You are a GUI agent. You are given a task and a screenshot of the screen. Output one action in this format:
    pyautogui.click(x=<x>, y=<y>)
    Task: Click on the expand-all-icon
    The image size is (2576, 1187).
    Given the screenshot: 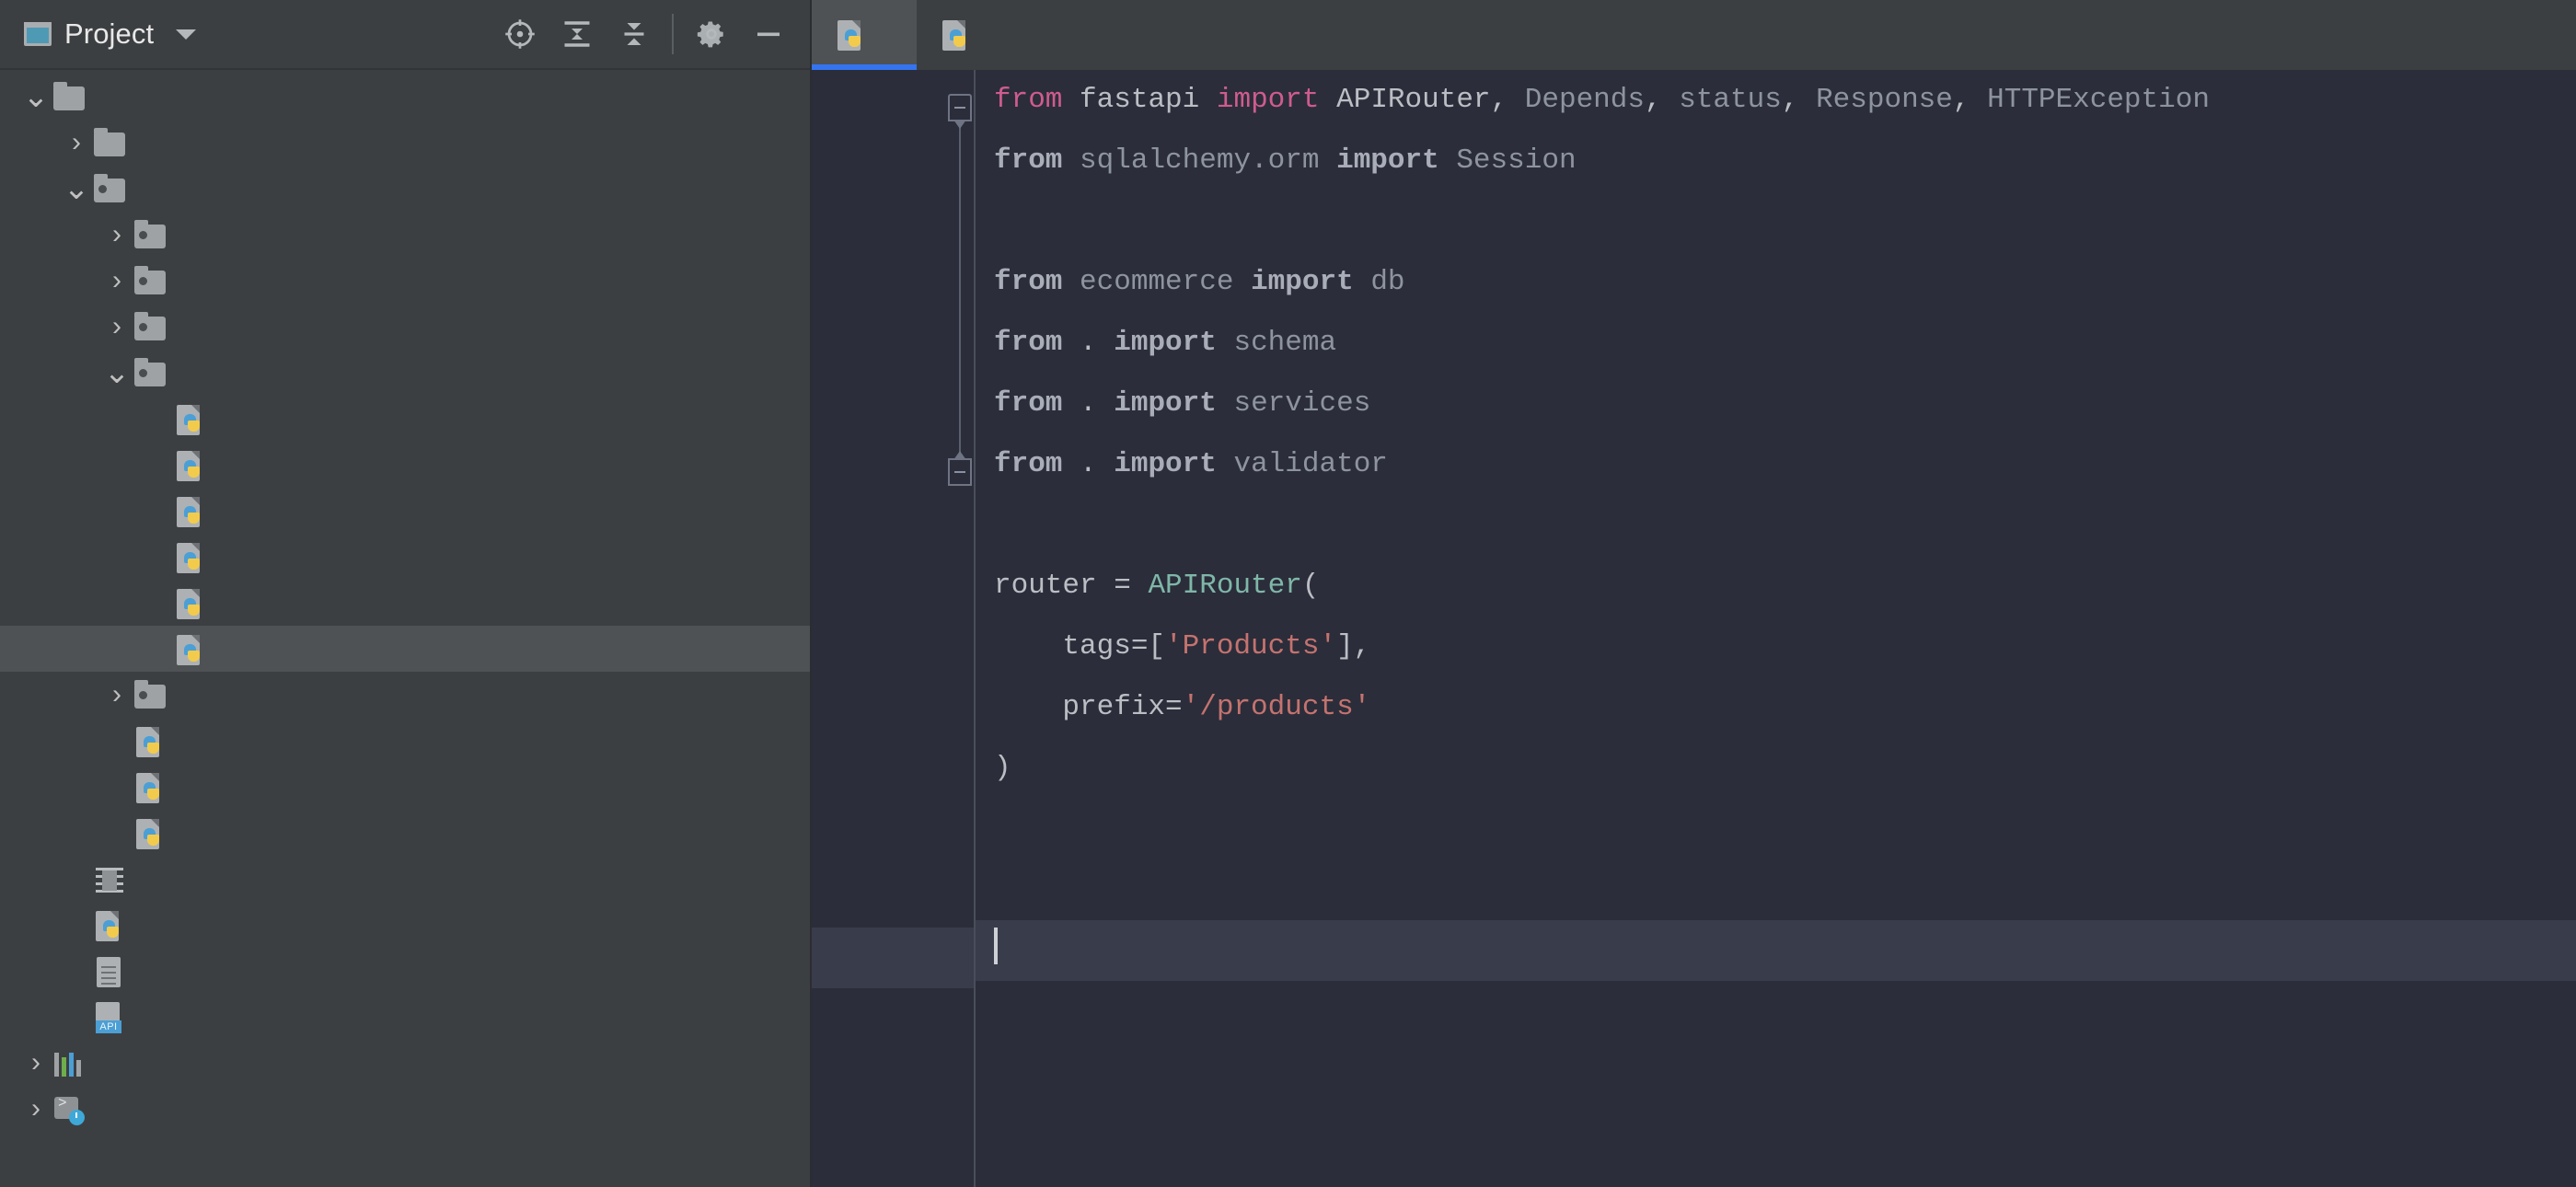 What is the action you would take?
    pyautogui.click(x=577, y=34)
    